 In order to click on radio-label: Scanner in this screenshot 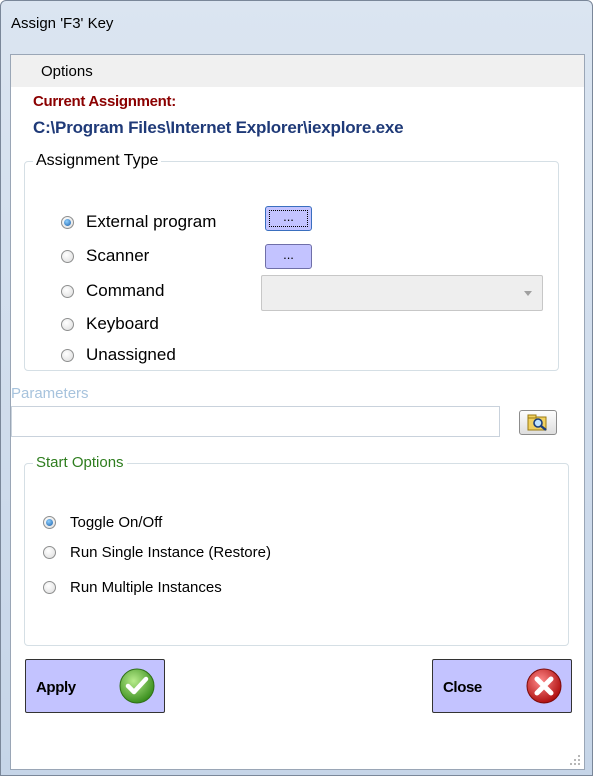, I will do `click(118, 255)`.